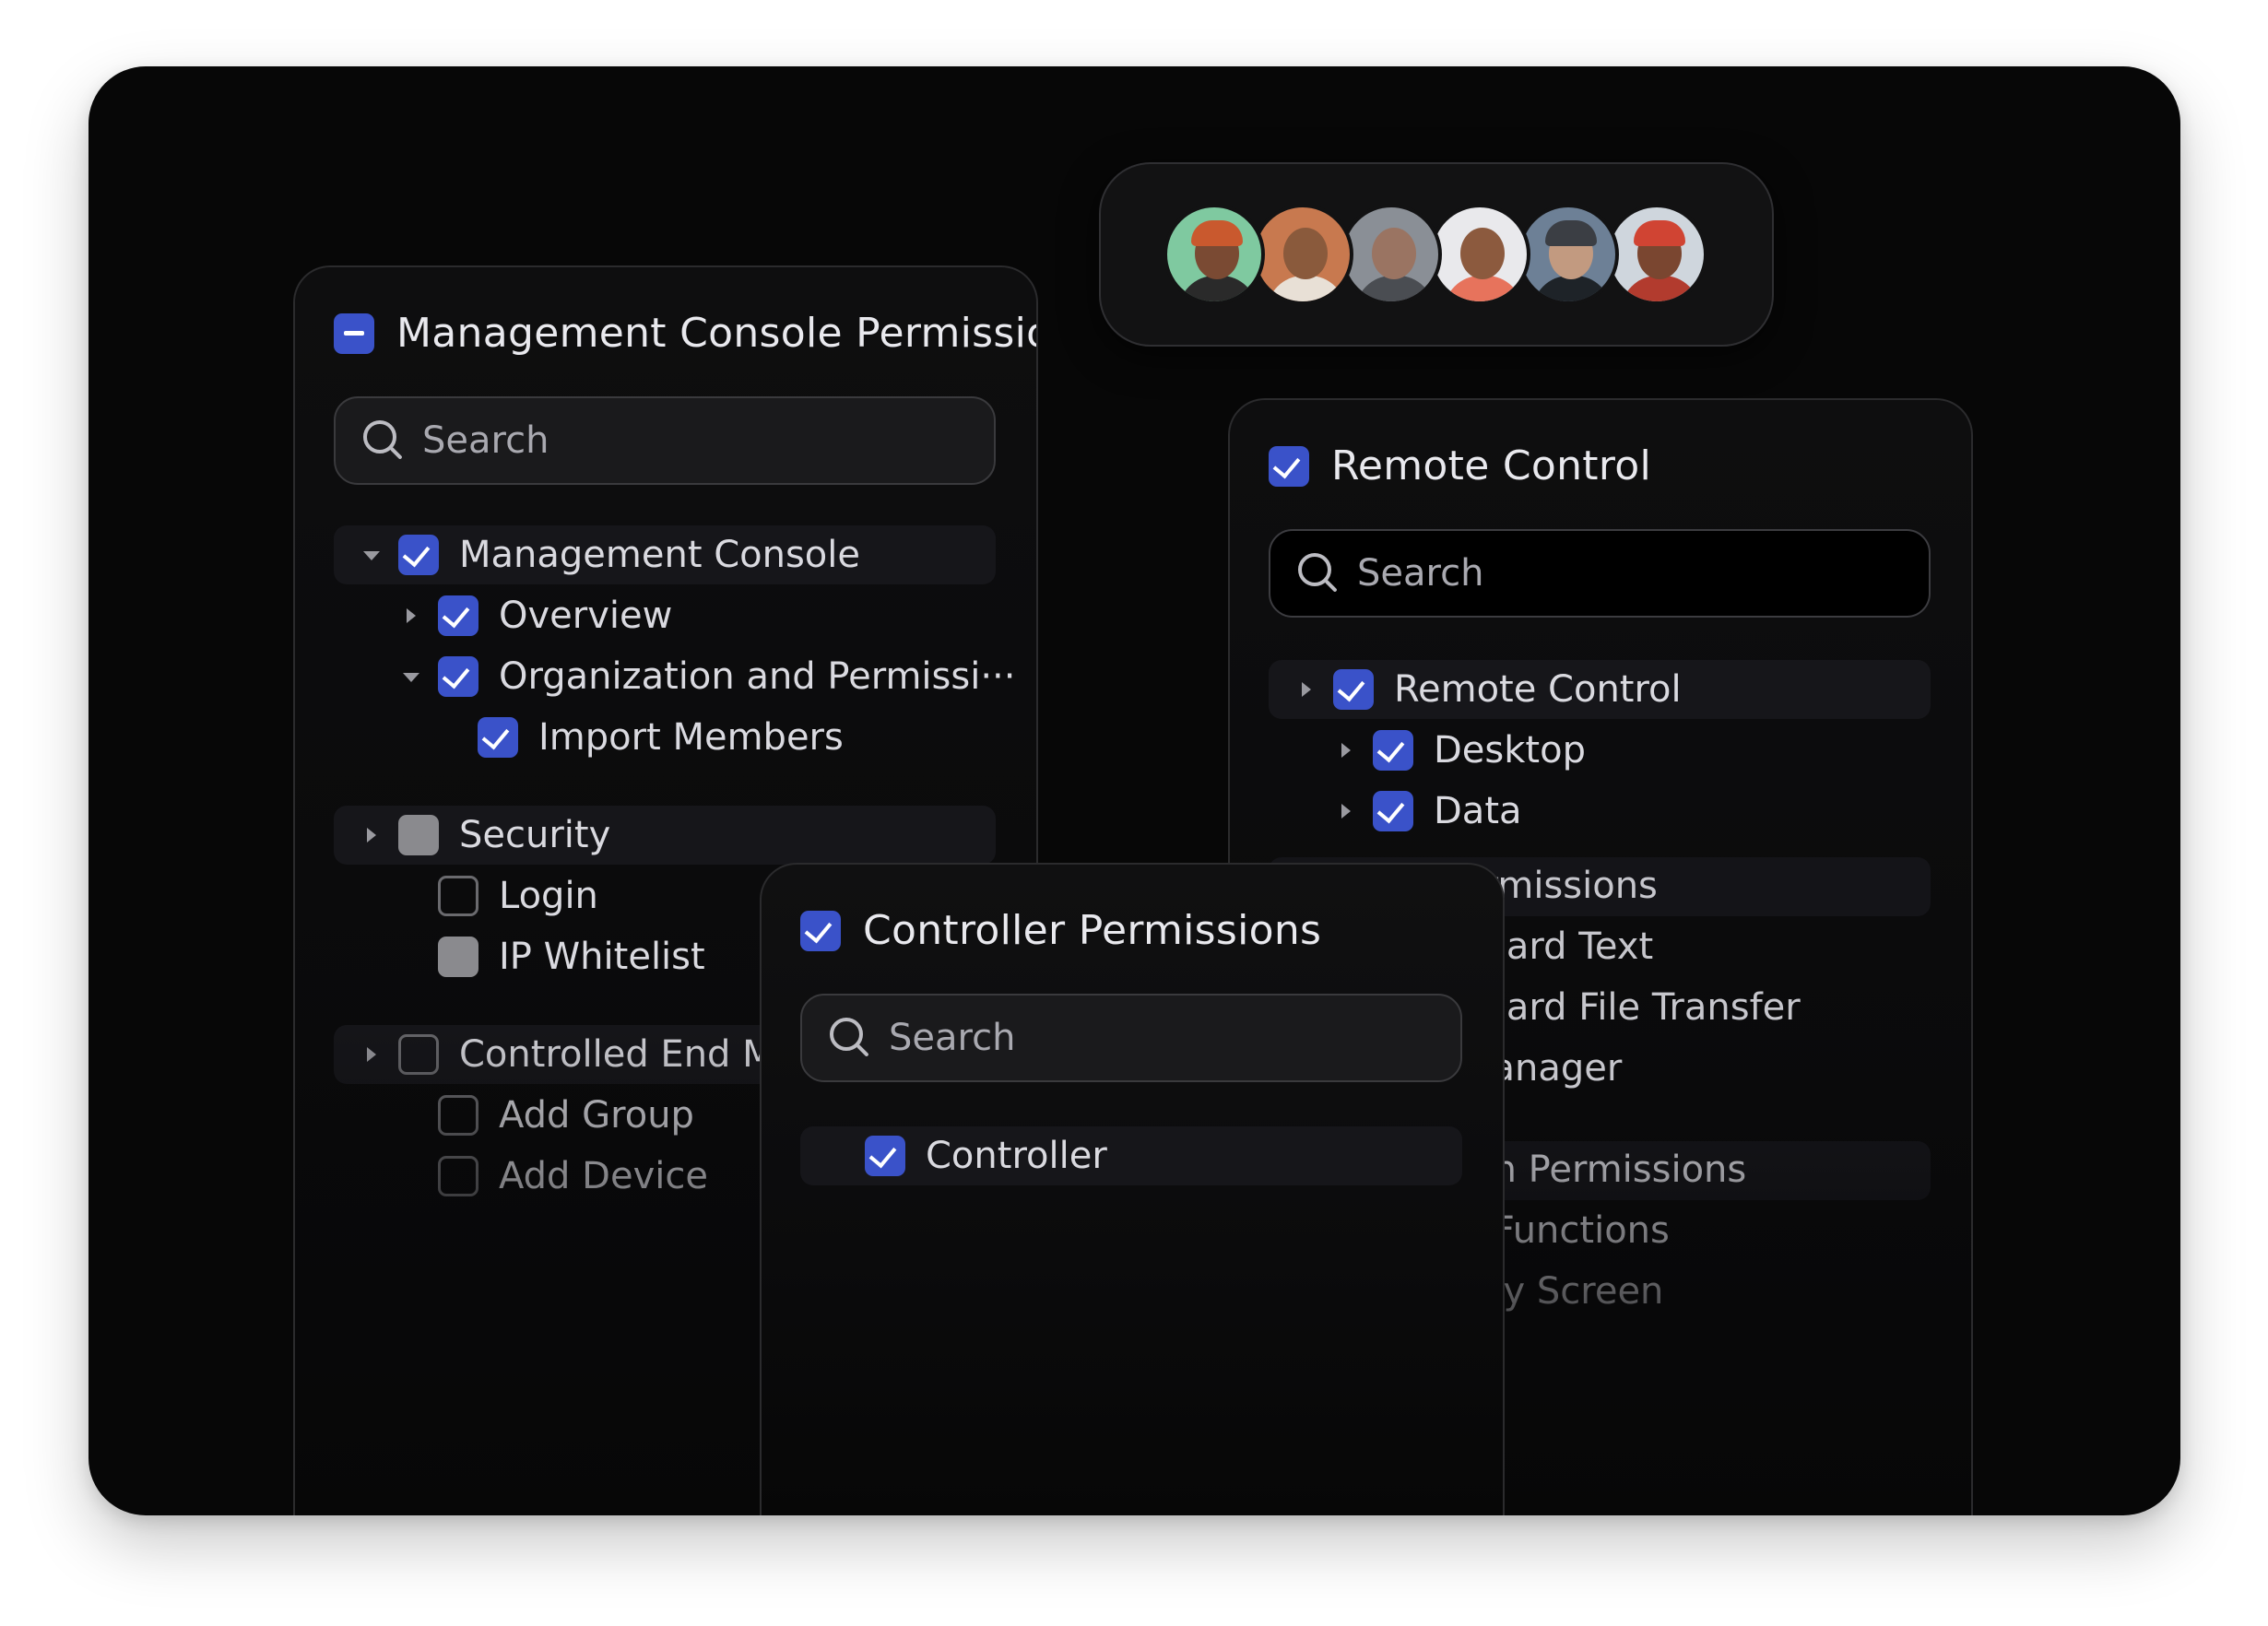 The width and height of the screenshot is (2268, 1626). Describe the element at coordinates (1600, 750) in the screenshot. I see `tree-row: Desktop` at that location.